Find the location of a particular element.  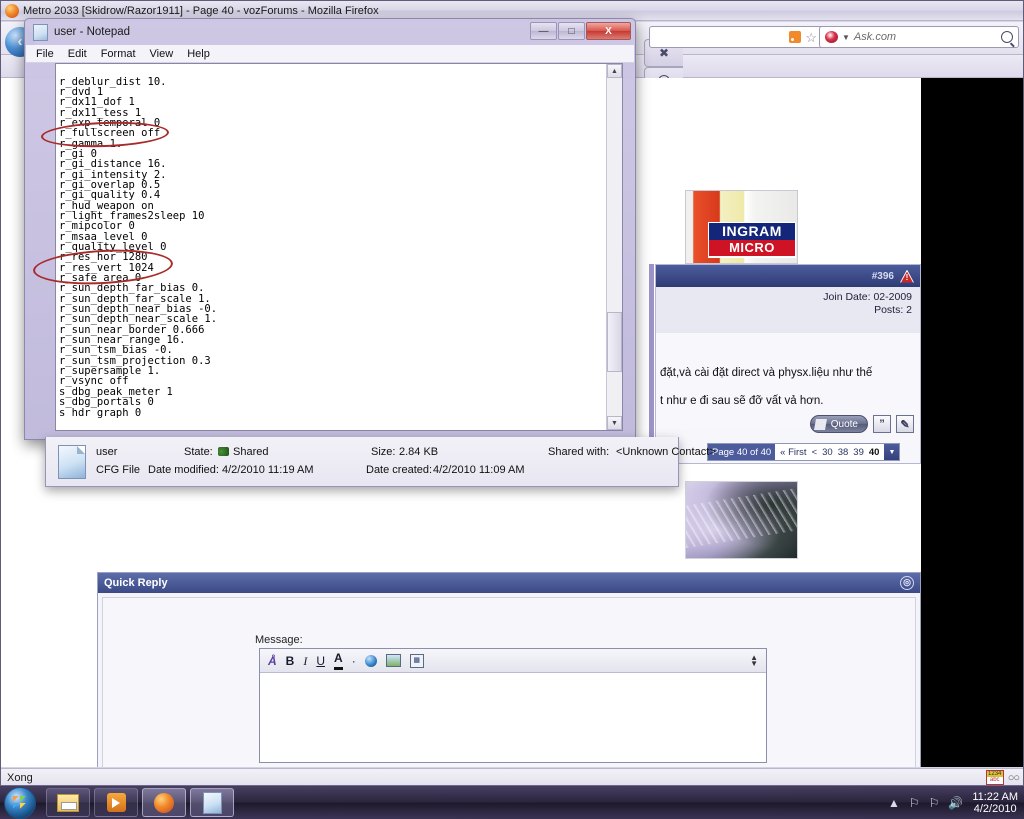

page-dropdown-icon: ▼ is located at coordinates (892, 452).